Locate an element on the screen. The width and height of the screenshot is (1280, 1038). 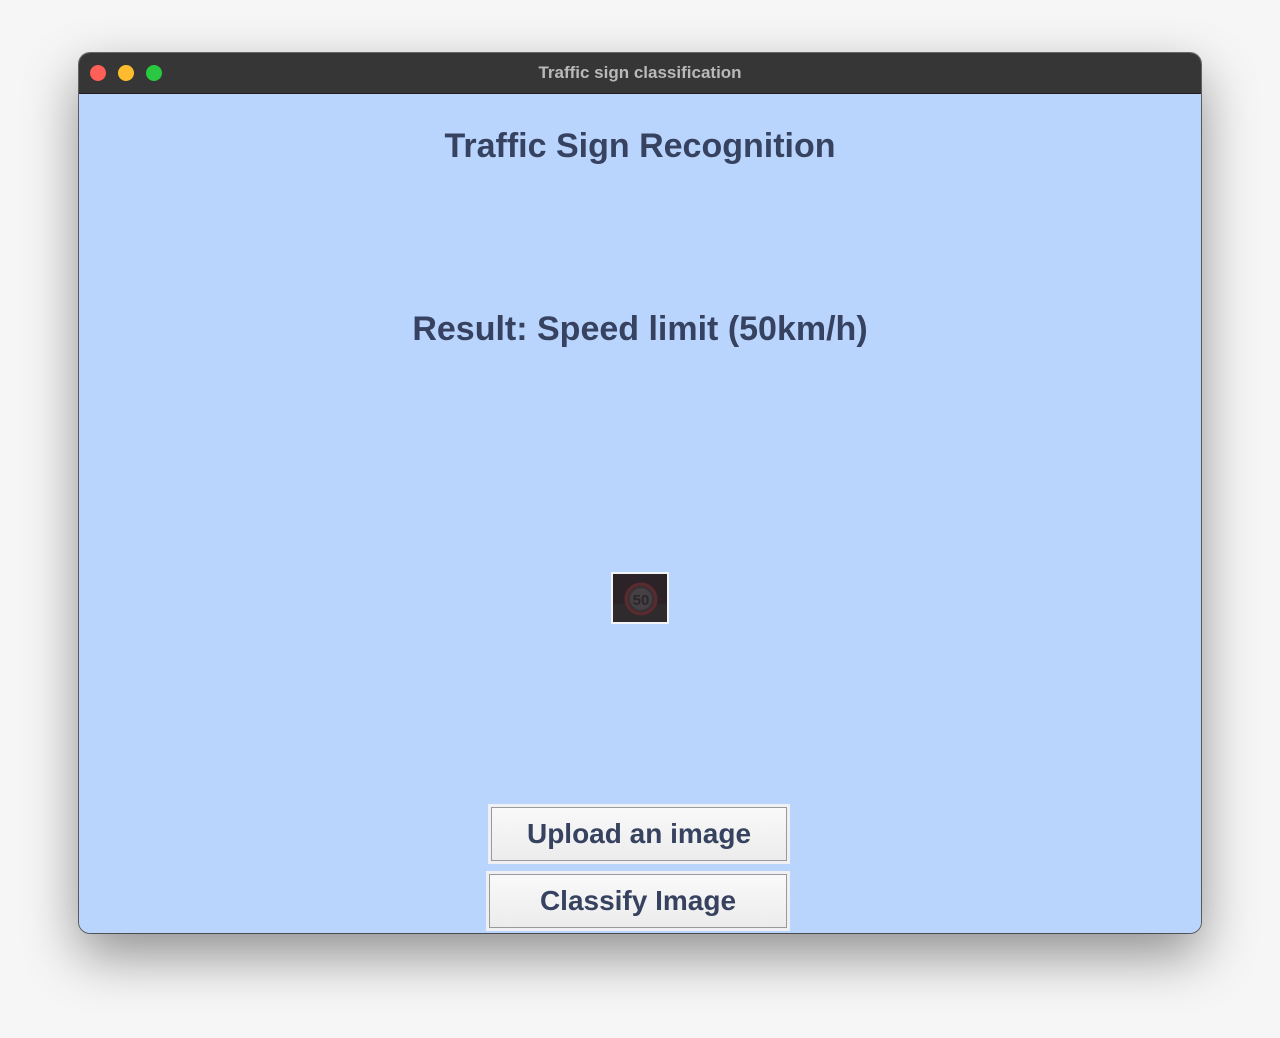
uploaded-sign-image: 50 is located at coordinates (640, 598).